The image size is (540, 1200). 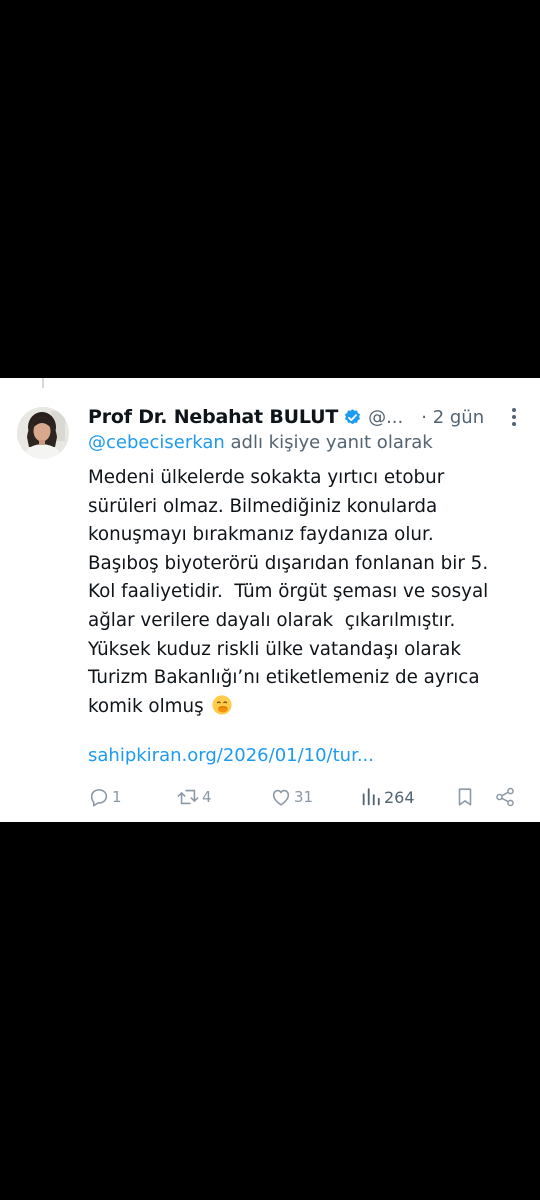 I want to click on like-icon, so click(x=281, y=797).